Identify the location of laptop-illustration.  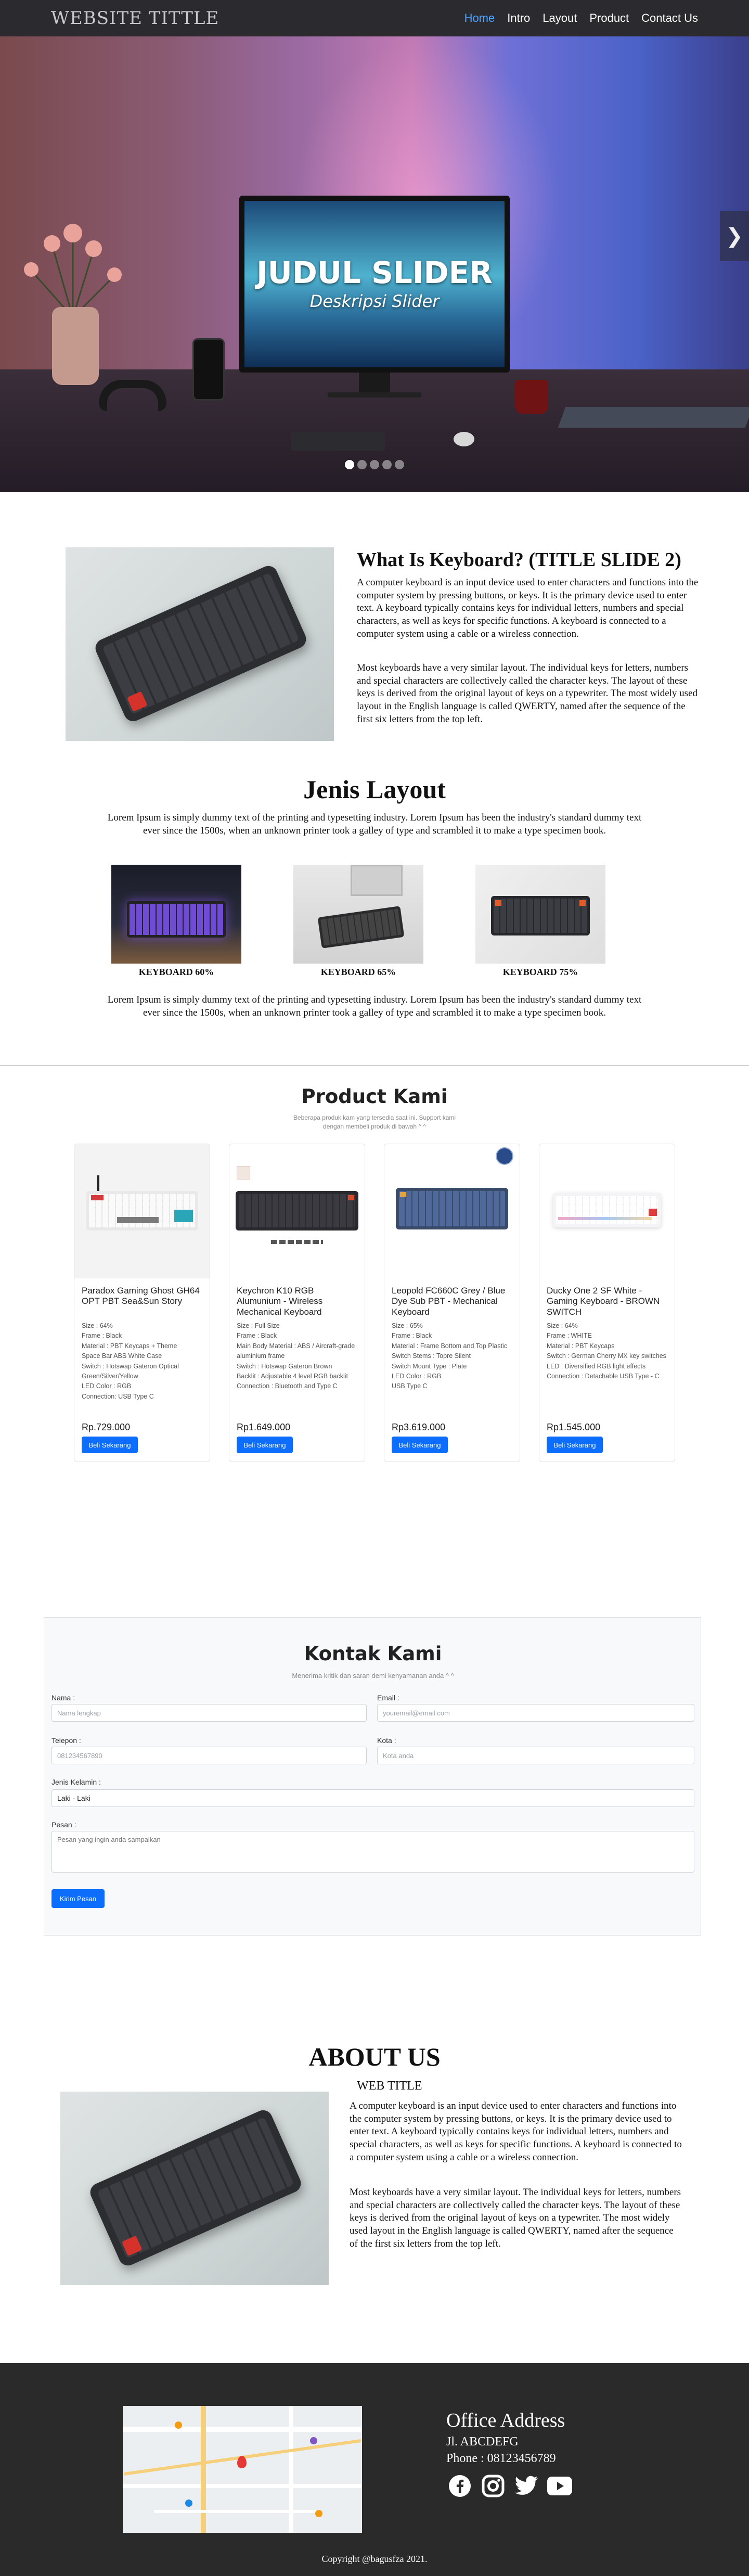
(653, 418).